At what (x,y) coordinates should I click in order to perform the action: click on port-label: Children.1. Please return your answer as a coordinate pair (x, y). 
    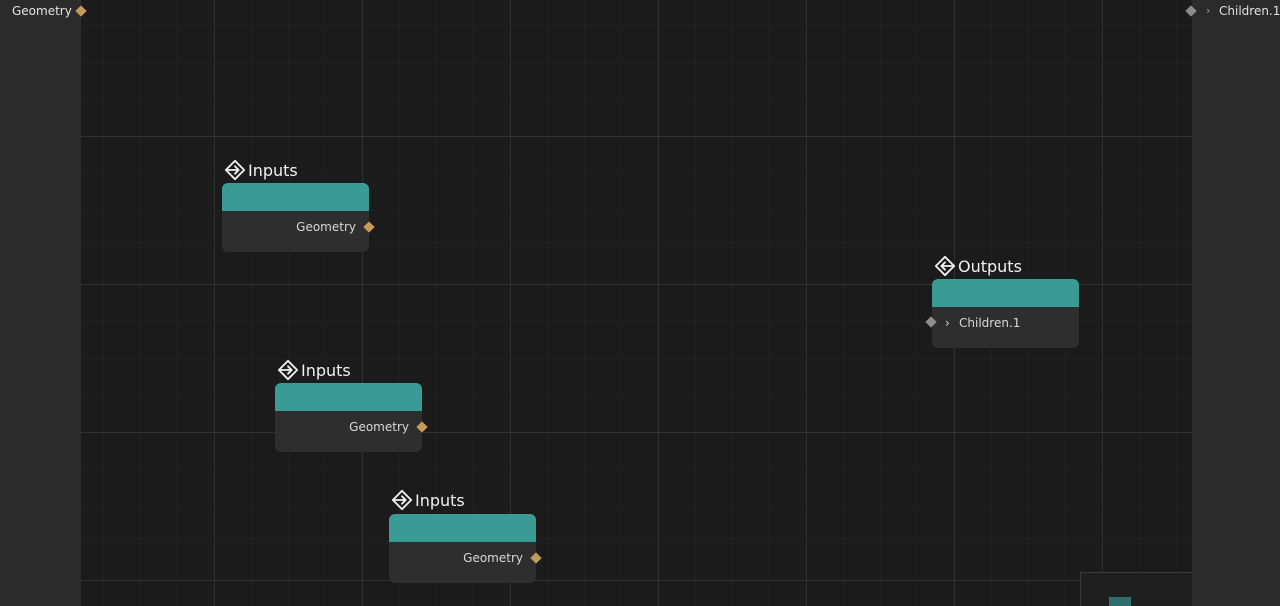
    Looking at the image, I should click on (990, 323).